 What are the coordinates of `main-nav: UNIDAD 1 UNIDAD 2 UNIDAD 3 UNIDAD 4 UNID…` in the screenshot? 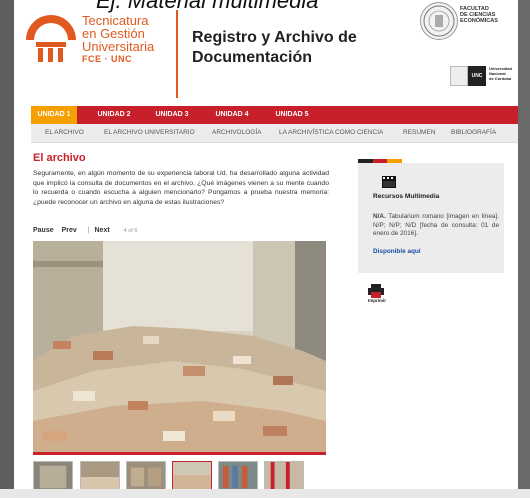 It's located at (274, 115).